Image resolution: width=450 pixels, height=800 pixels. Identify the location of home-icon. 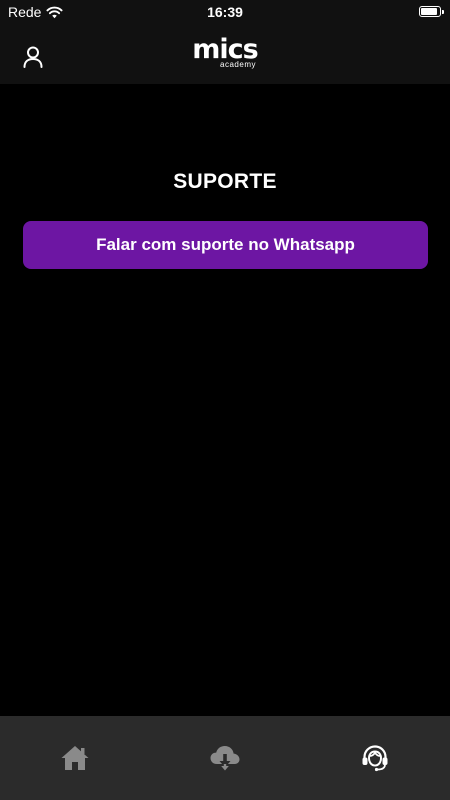
(75, 758).